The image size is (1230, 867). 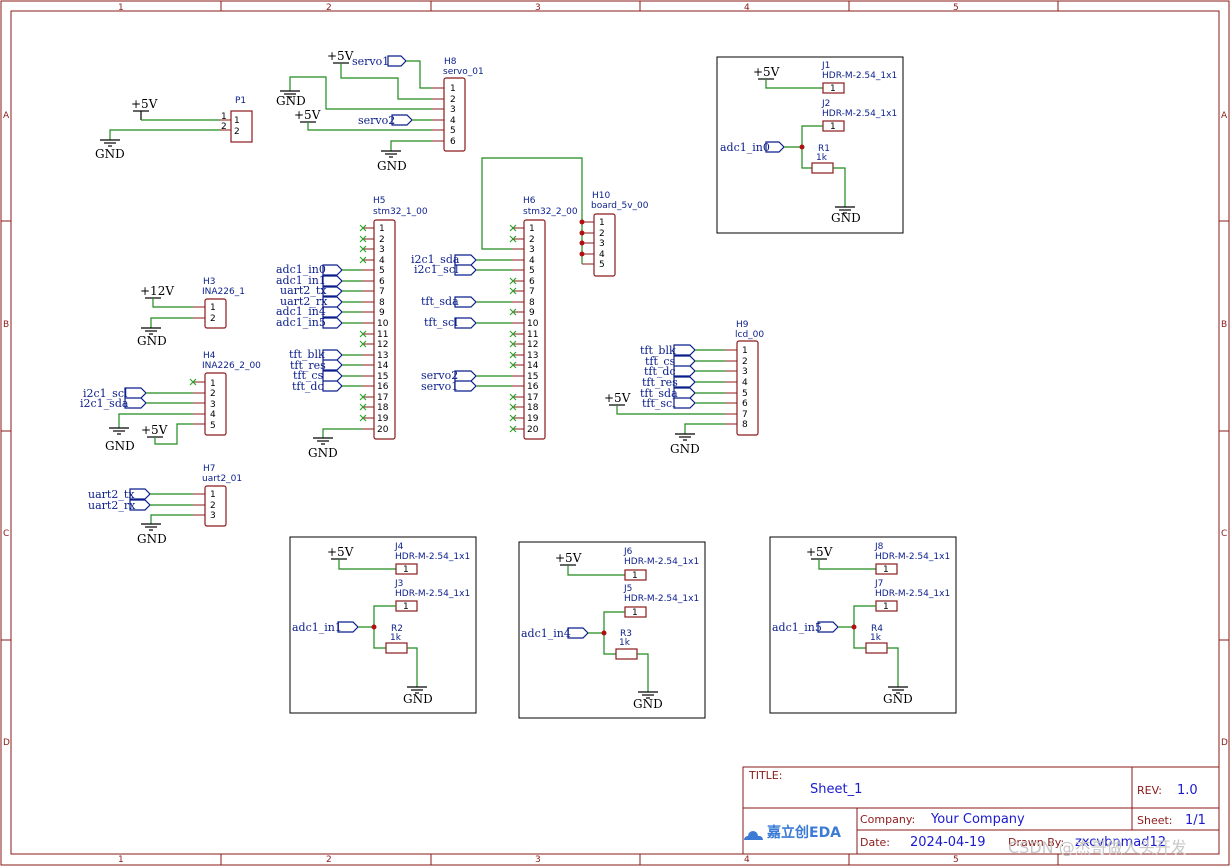 What do you see at coordinates (382, 282) in the screenshot?
I see `h5-pin-6: 6` at bounding box center [382, 282].